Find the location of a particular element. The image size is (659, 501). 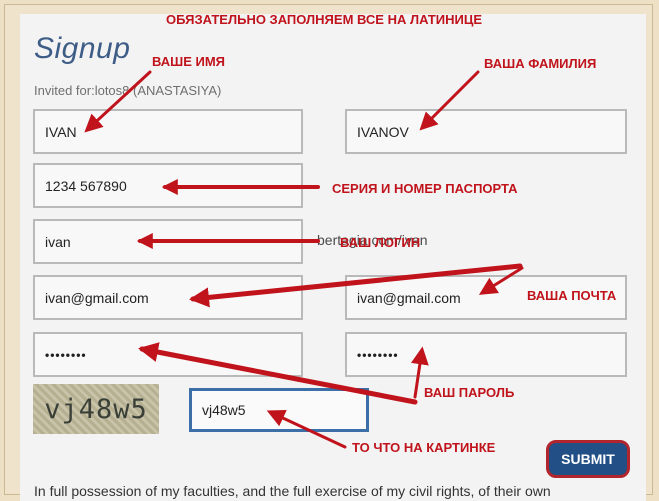

arrow-email-left is located at coordinates (356, 285).